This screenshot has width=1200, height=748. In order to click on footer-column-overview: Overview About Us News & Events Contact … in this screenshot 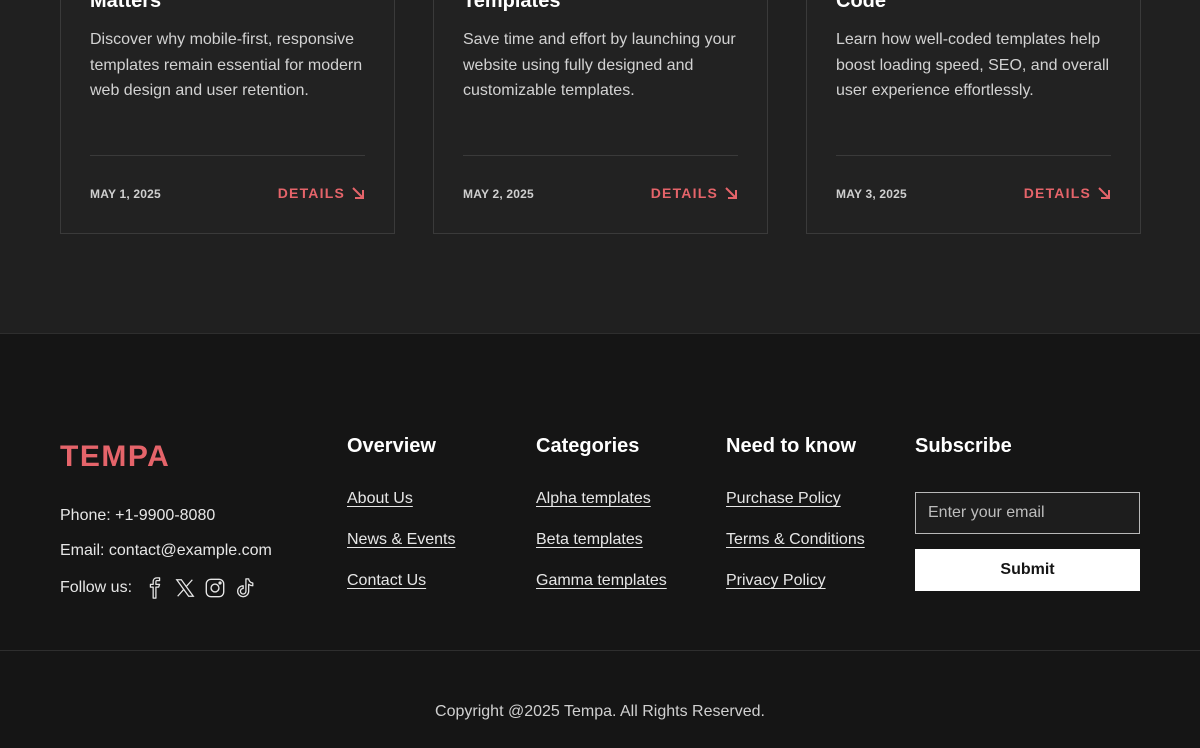, I will do `click(401, 523)`.